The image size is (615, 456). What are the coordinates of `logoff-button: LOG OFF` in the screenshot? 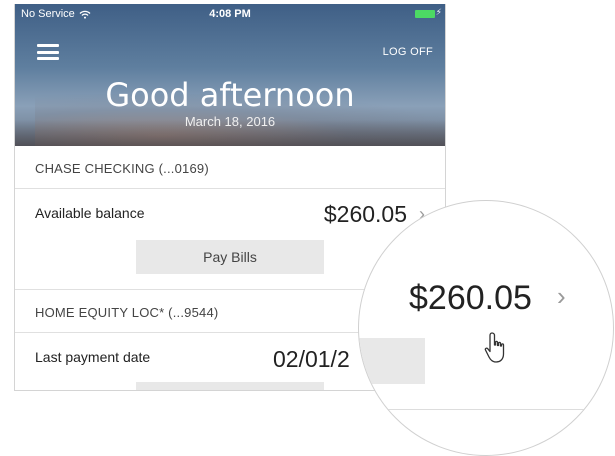 It's located at (408, 52).